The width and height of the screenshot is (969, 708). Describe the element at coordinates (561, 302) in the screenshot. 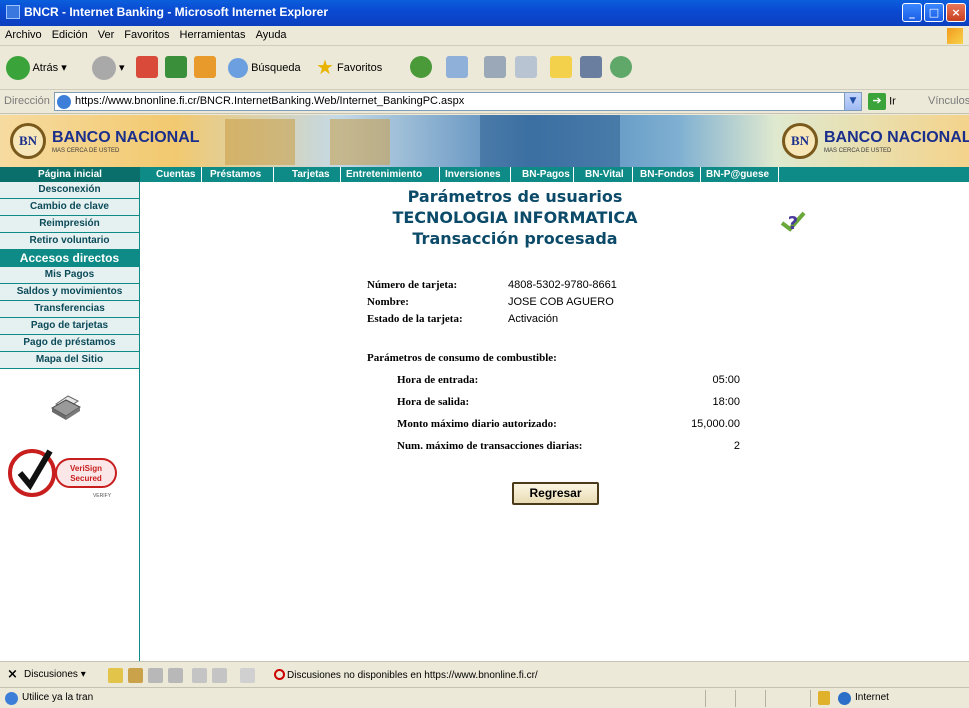

I see `name-value: JOSE COB AGUERO` at that location.